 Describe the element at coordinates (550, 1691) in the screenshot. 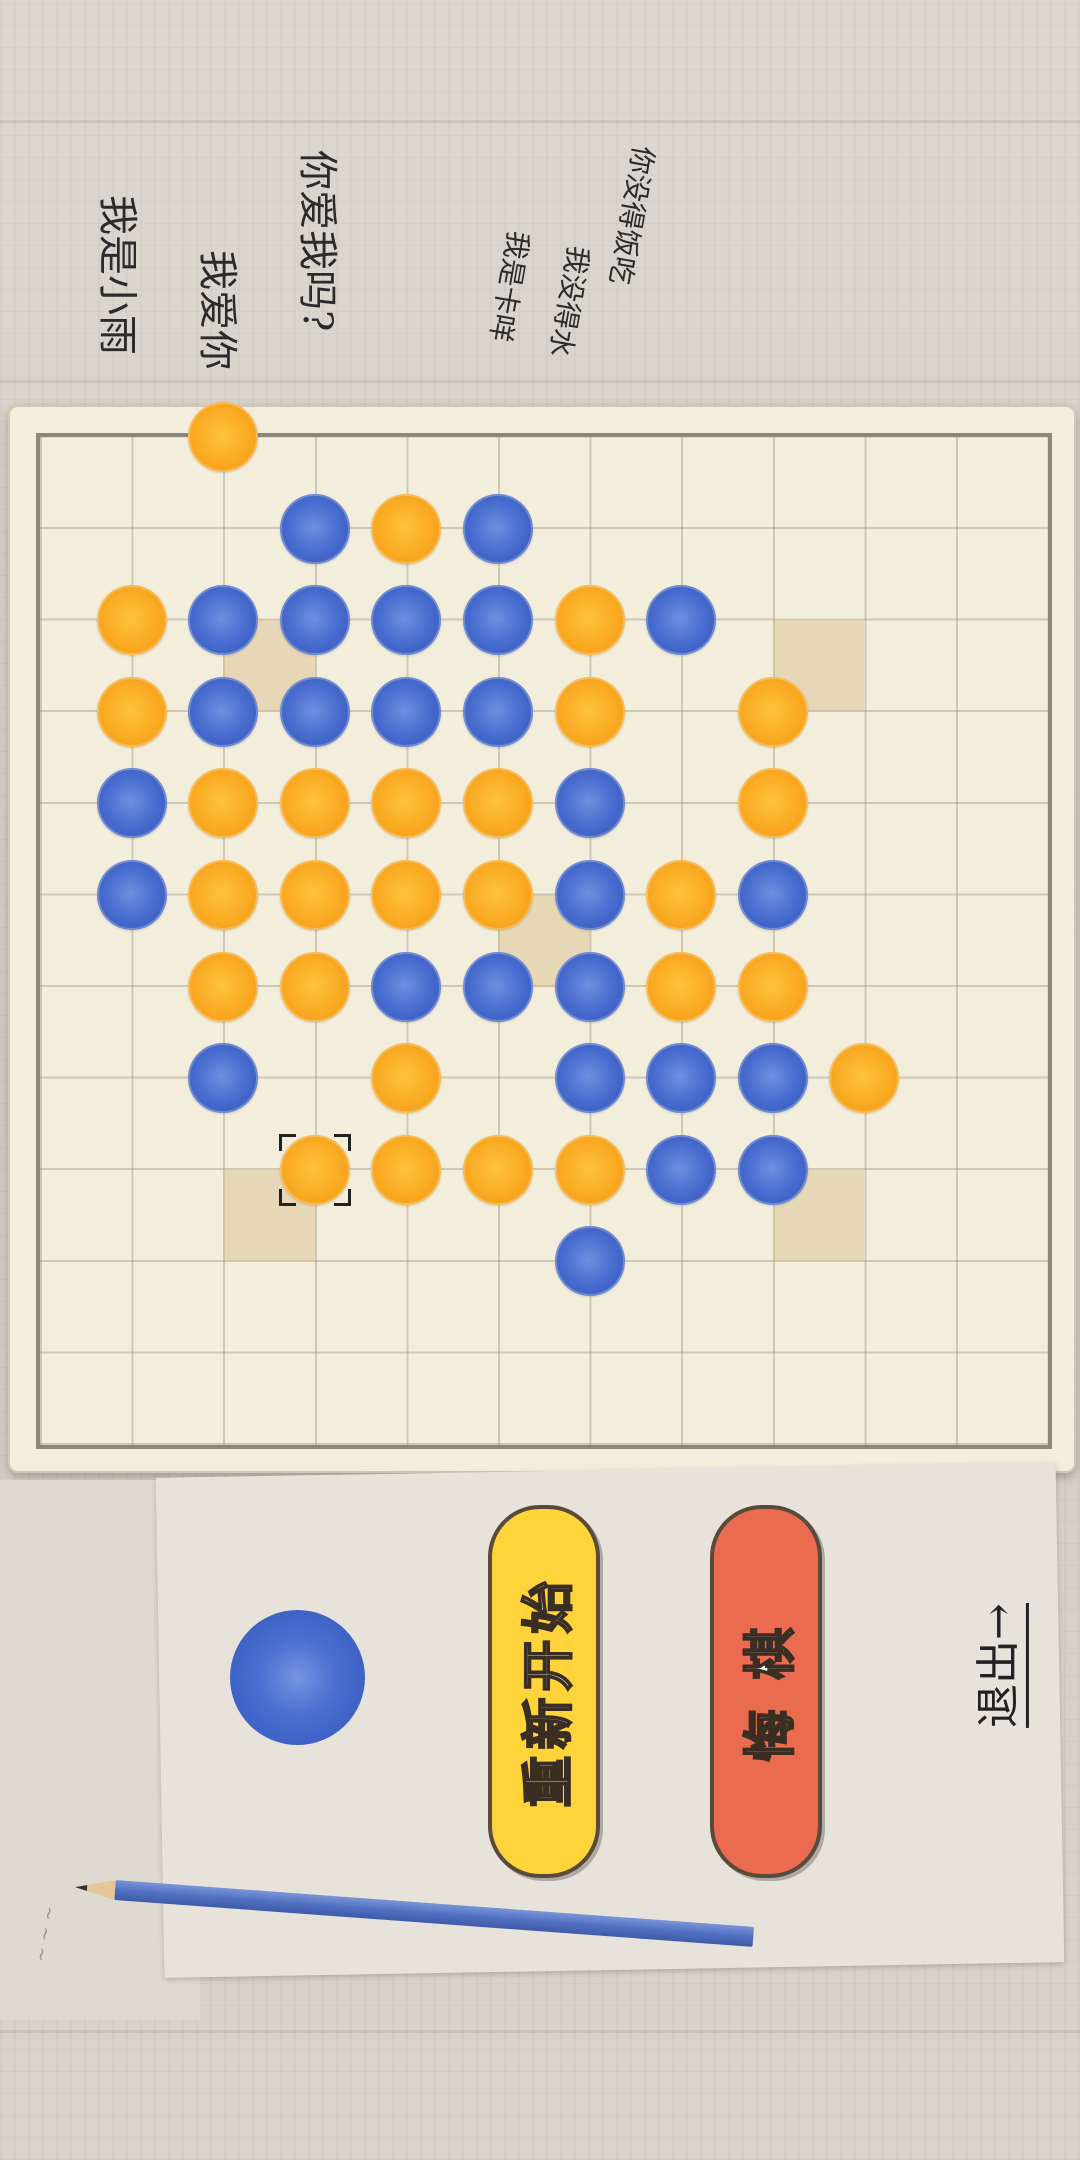

I see `restart-button-label: 重新开始` at that location.